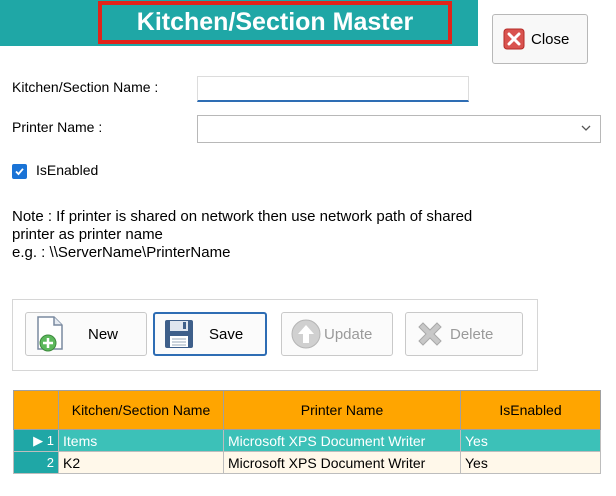 Image resolution: width=616 pixels, height=496 pixels. Describe the element at coordinates (530, 410) in the screenshot. I see `column-header-enabled: IsEnabled` at that location.